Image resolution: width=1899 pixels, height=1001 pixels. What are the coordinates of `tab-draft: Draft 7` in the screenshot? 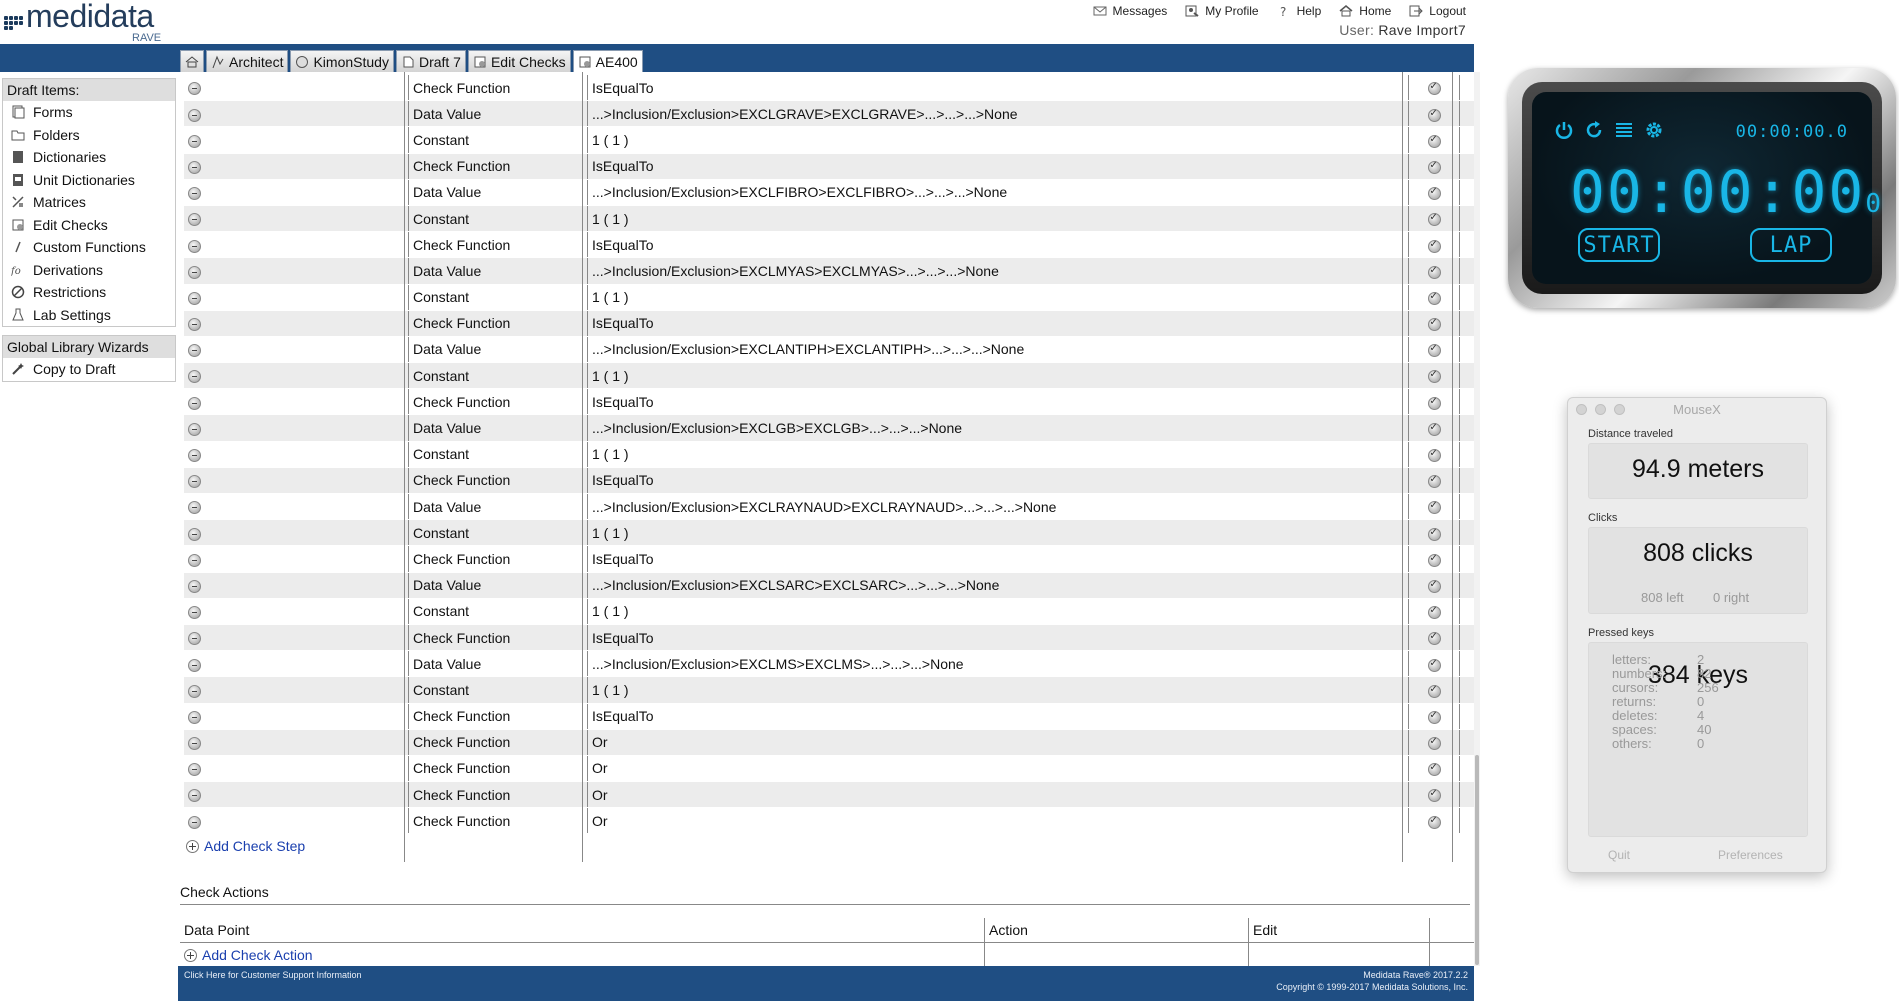 It's located at (430, 61).